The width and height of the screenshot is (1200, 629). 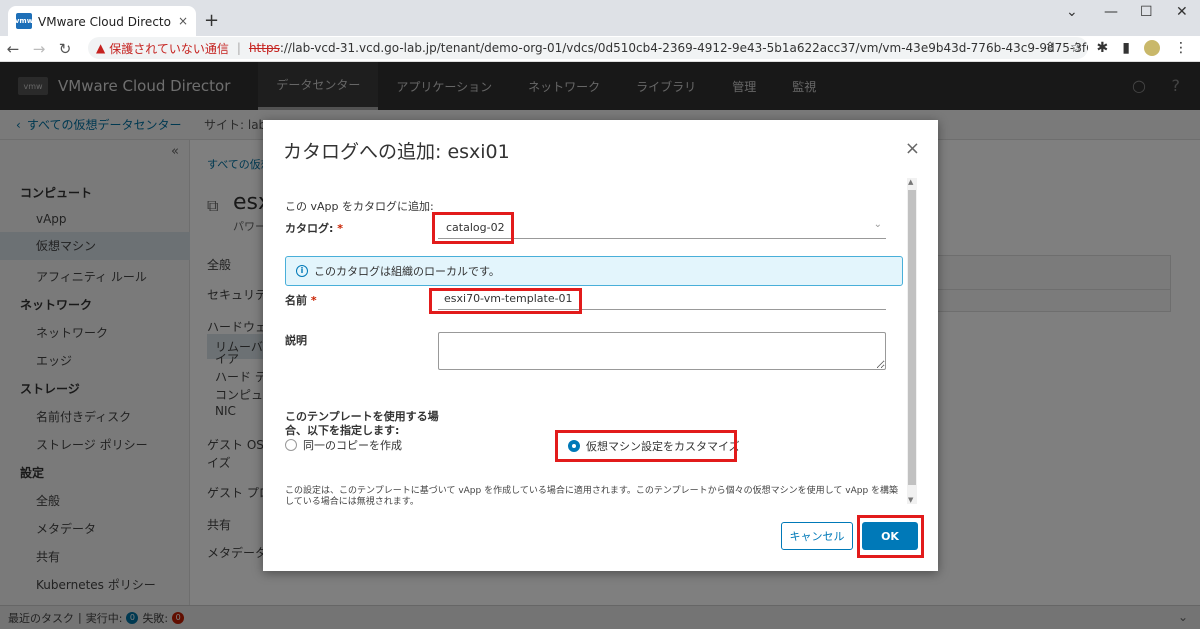 What do you see at coordinates (39, 49) in the screenshot?
I see `forward-arrow-icon: →` at bounding box center [39, 49].